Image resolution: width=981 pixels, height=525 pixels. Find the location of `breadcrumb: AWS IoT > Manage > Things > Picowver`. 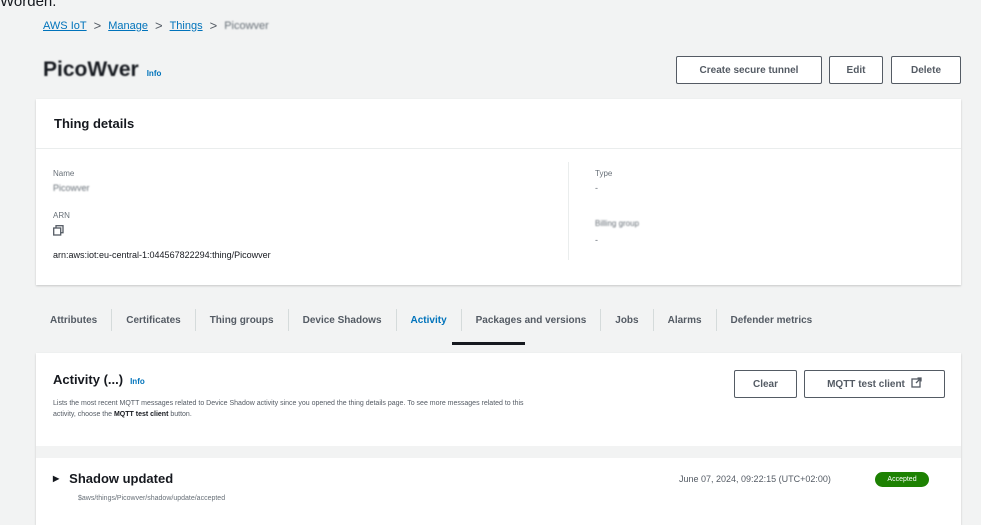

breadcrumb: AWS IoT > Manage > Things > Picowver is located at coordinates (156, 25).